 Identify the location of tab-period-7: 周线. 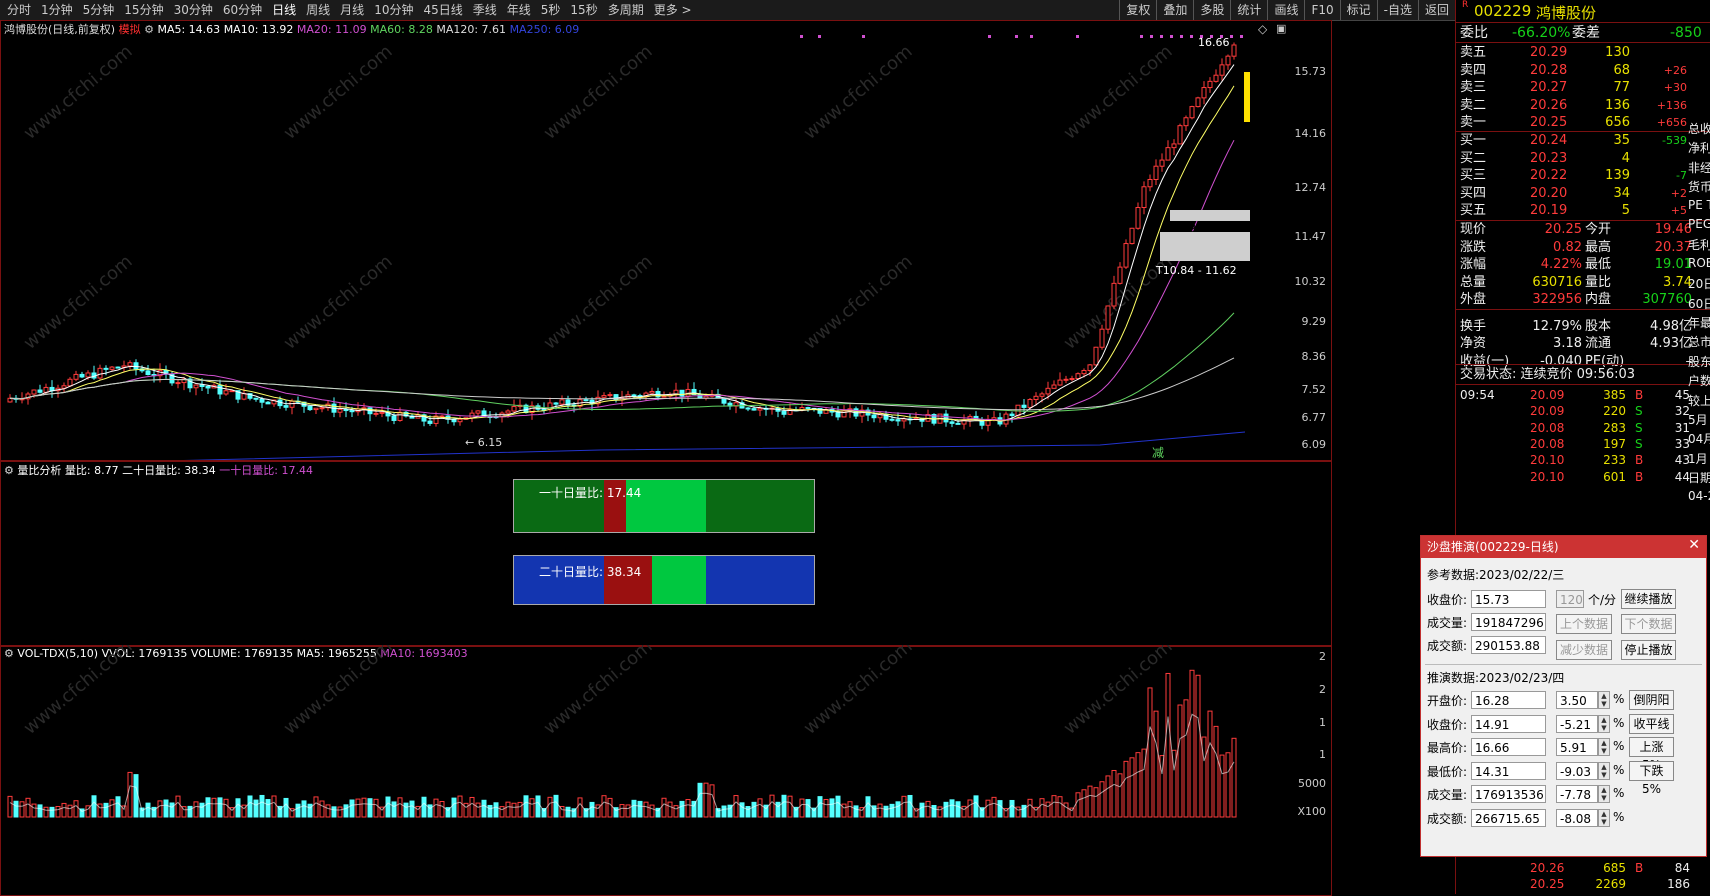
(318, 10).